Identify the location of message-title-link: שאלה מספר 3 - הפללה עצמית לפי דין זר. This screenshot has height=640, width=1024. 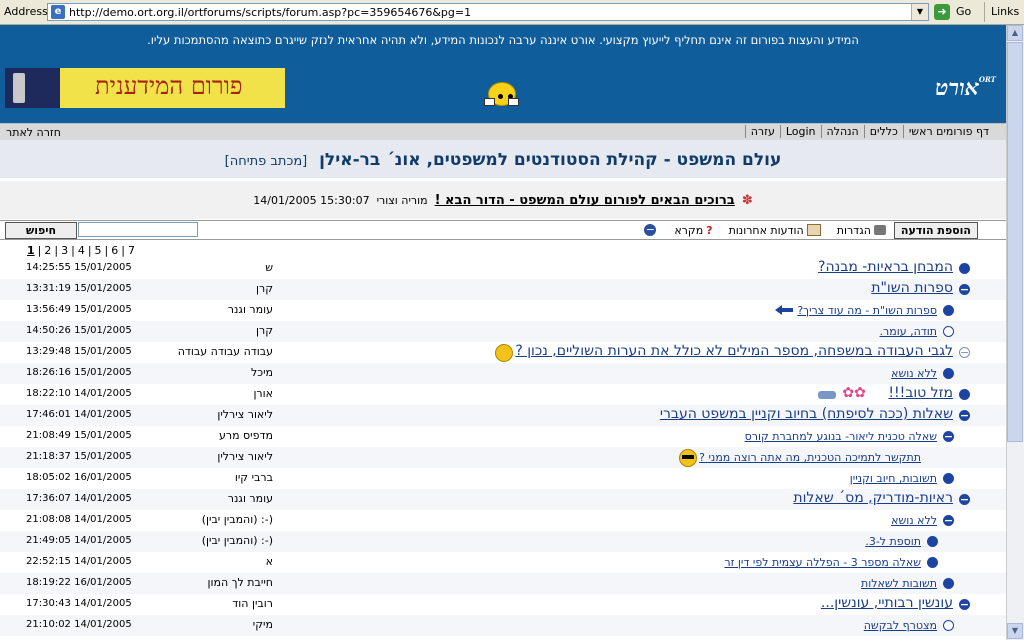
(822, 562).